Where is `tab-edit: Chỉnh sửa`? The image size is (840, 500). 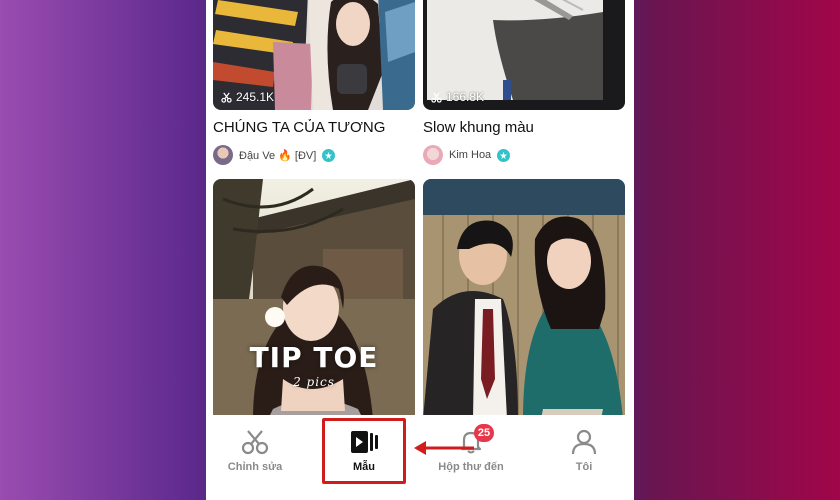 tab-edit: Chỉnh sửa is located at coordinates (255, 451).